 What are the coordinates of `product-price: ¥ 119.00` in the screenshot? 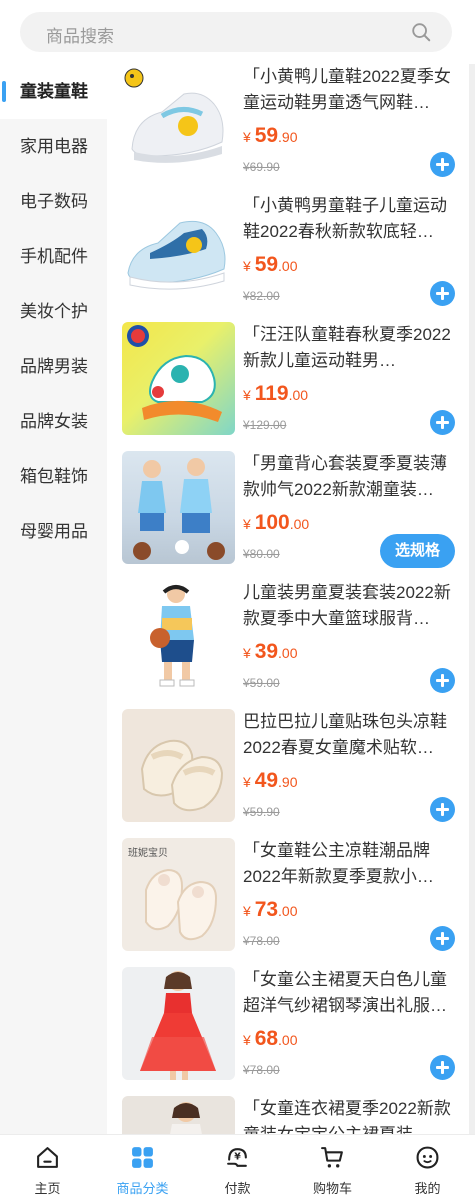 It's located at (276, 393).